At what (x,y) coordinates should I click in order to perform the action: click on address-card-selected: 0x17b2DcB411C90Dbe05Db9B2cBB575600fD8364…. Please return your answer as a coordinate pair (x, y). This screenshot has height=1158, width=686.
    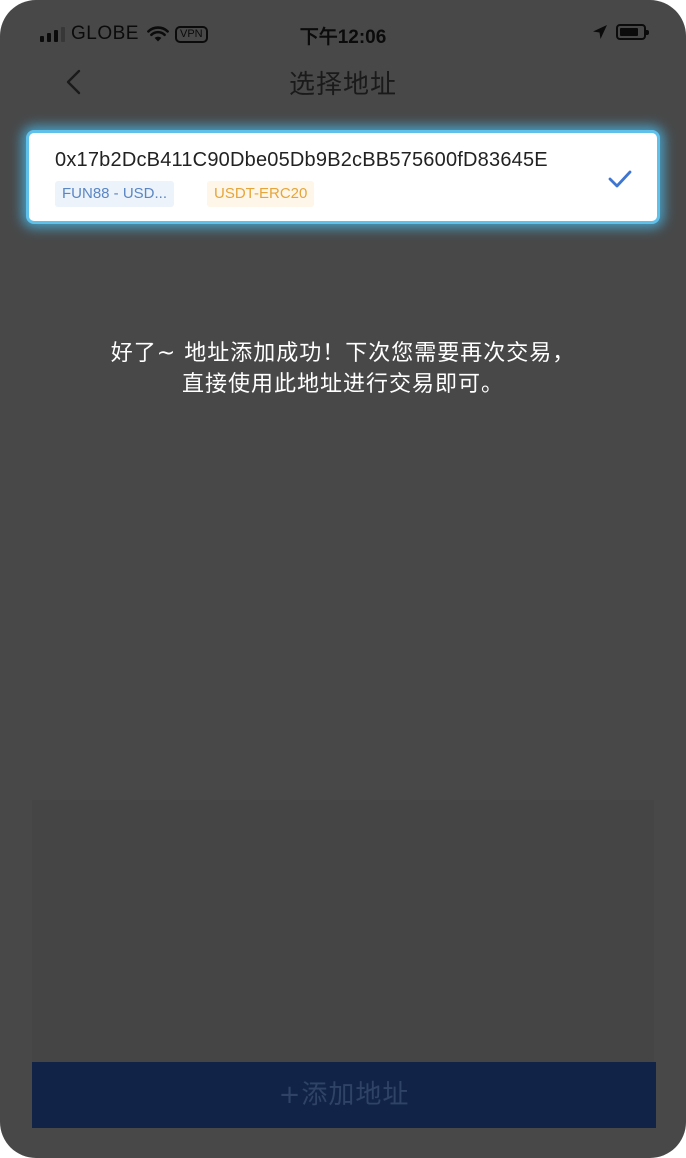
    Looking at the image, I should click on (343, 177).